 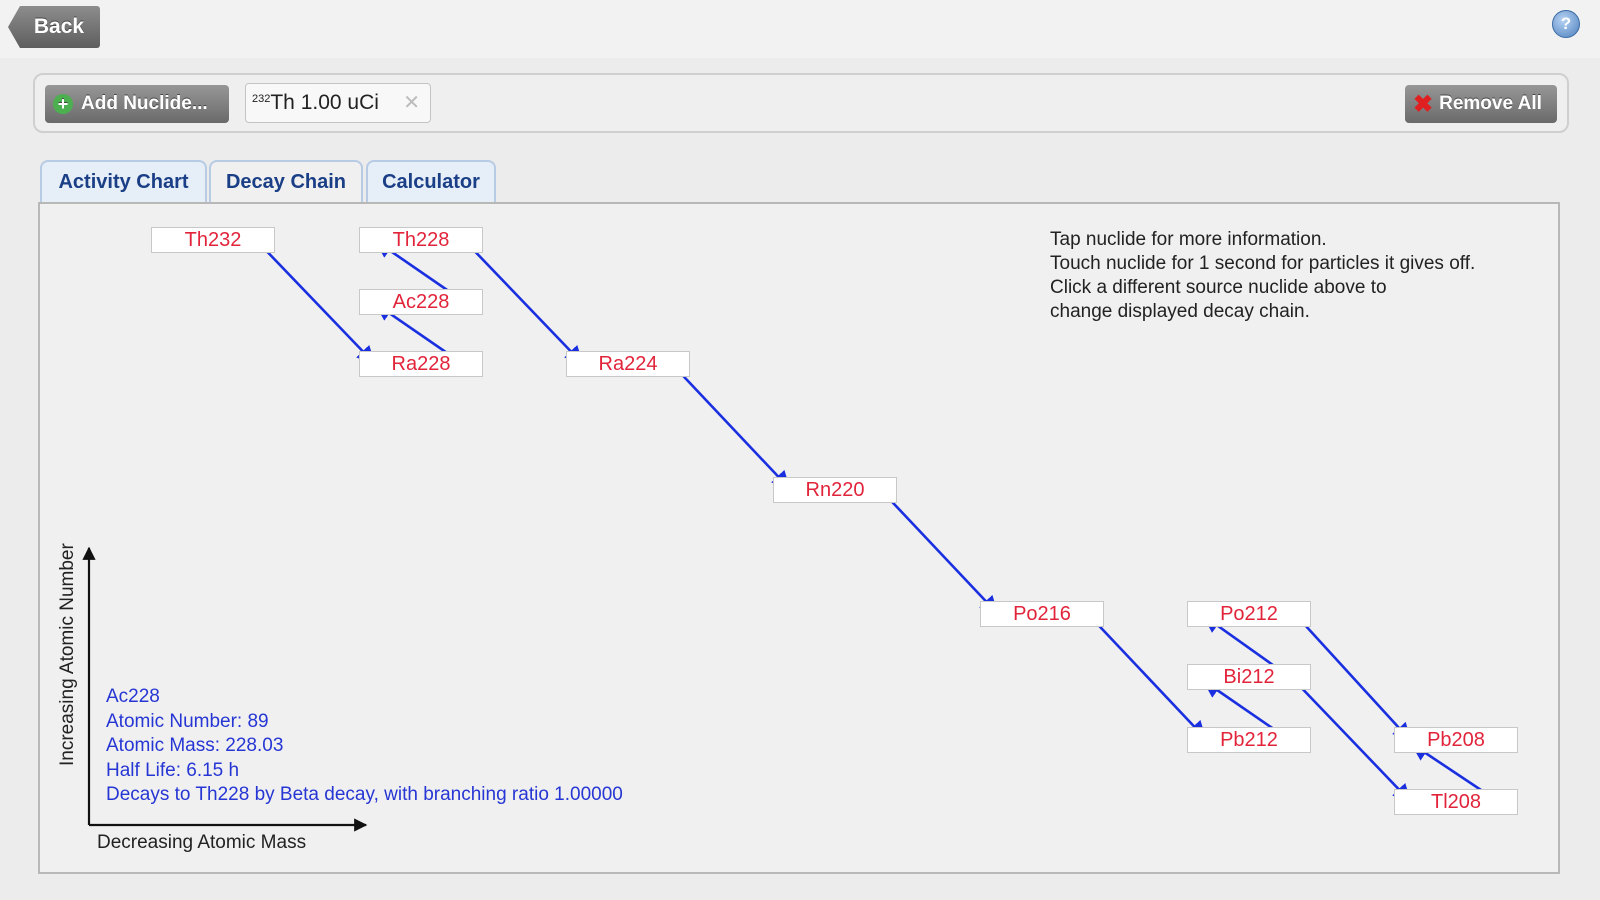 I want to click on nuclide-po212: Po212, so click(x=1249, y=614).